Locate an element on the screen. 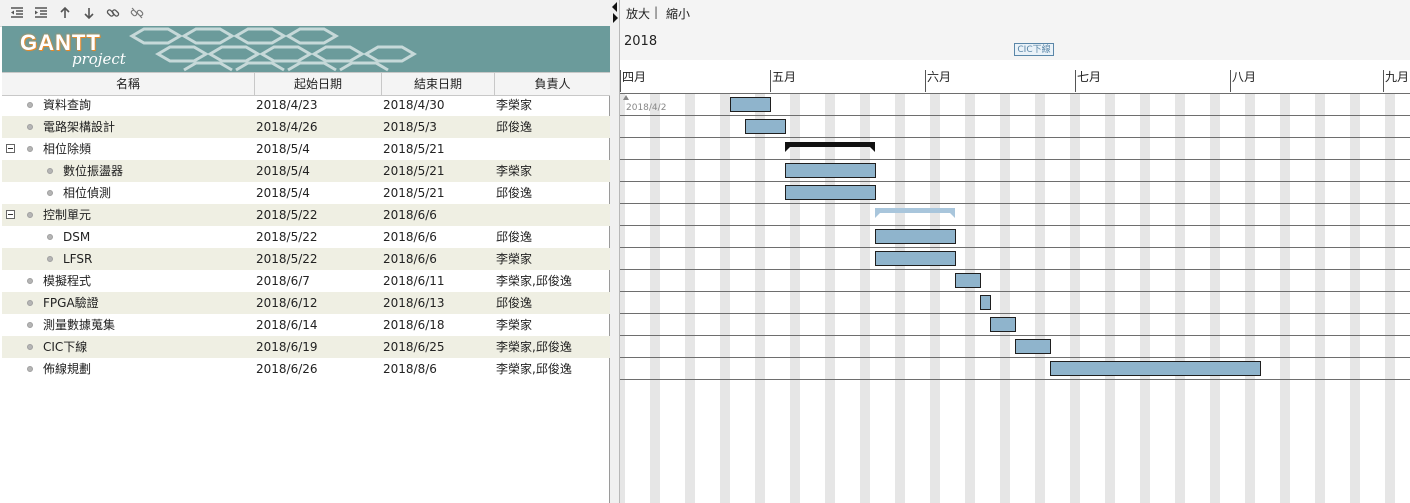  task-start-cell: 2018/5/22 is located at coordinates (287, 259).